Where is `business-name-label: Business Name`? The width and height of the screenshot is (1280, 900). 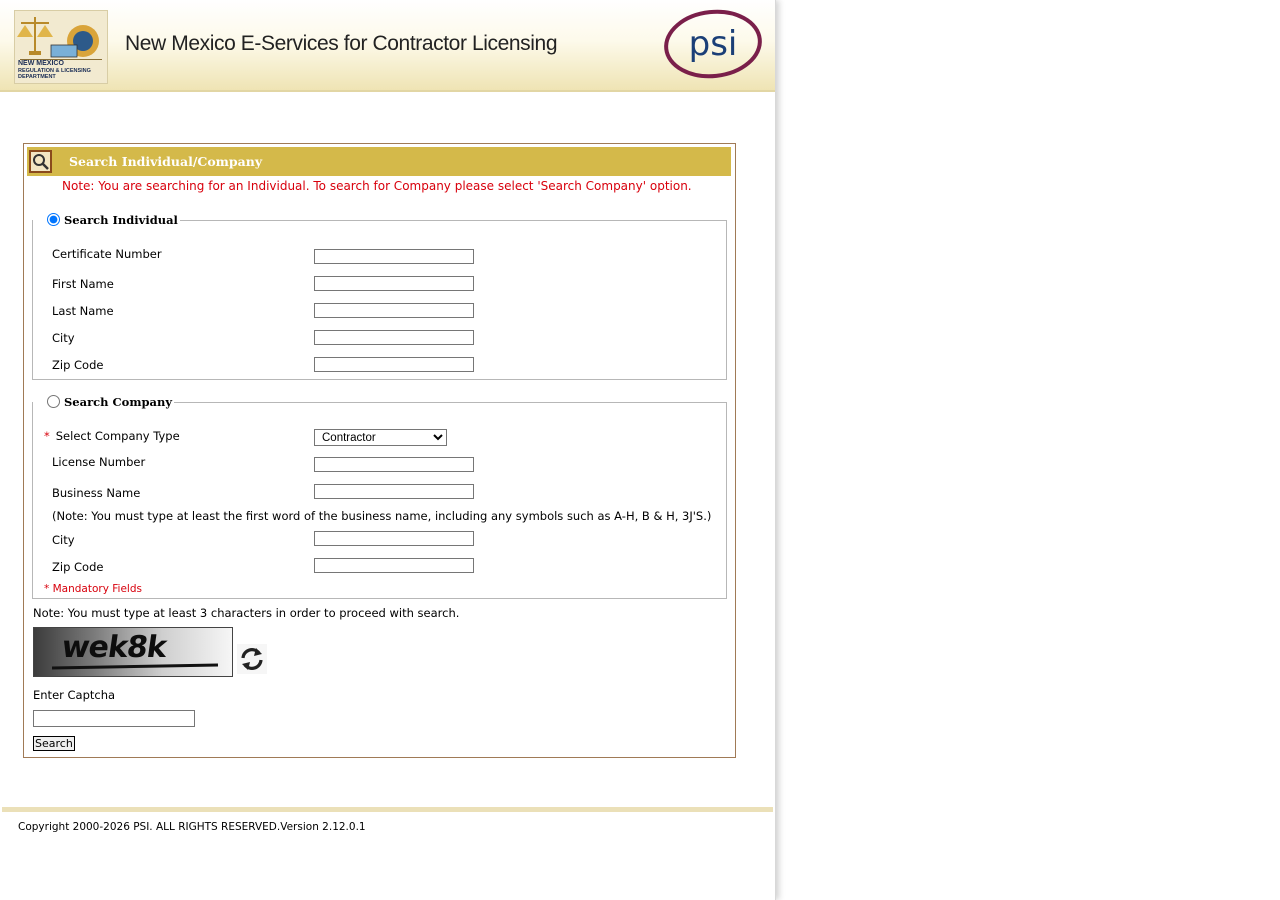
business-name-label: Business Name is located at coordinates (96, 493).